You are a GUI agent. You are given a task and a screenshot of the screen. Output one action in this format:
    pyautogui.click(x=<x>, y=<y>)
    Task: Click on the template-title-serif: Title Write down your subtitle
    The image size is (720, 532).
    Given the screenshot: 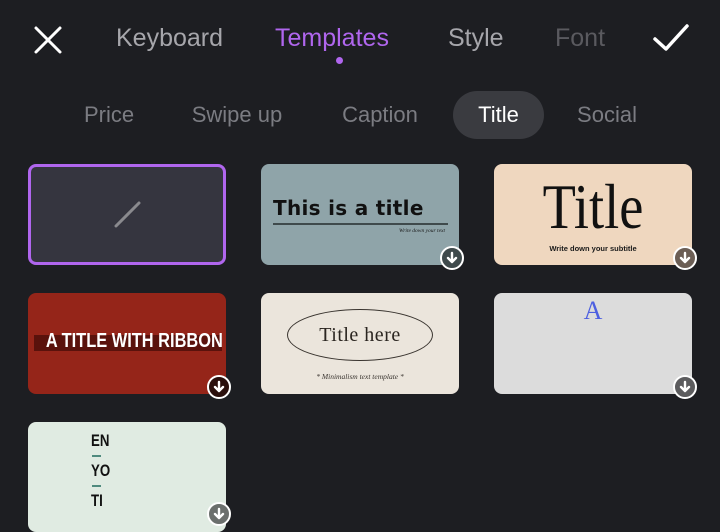 What is the action you would take?
    pyautogui.click(x=593, y=214)
    